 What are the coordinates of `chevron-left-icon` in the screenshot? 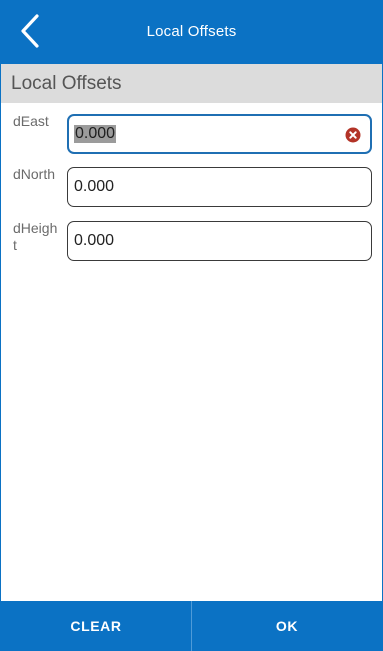 It's located at (30, 31).